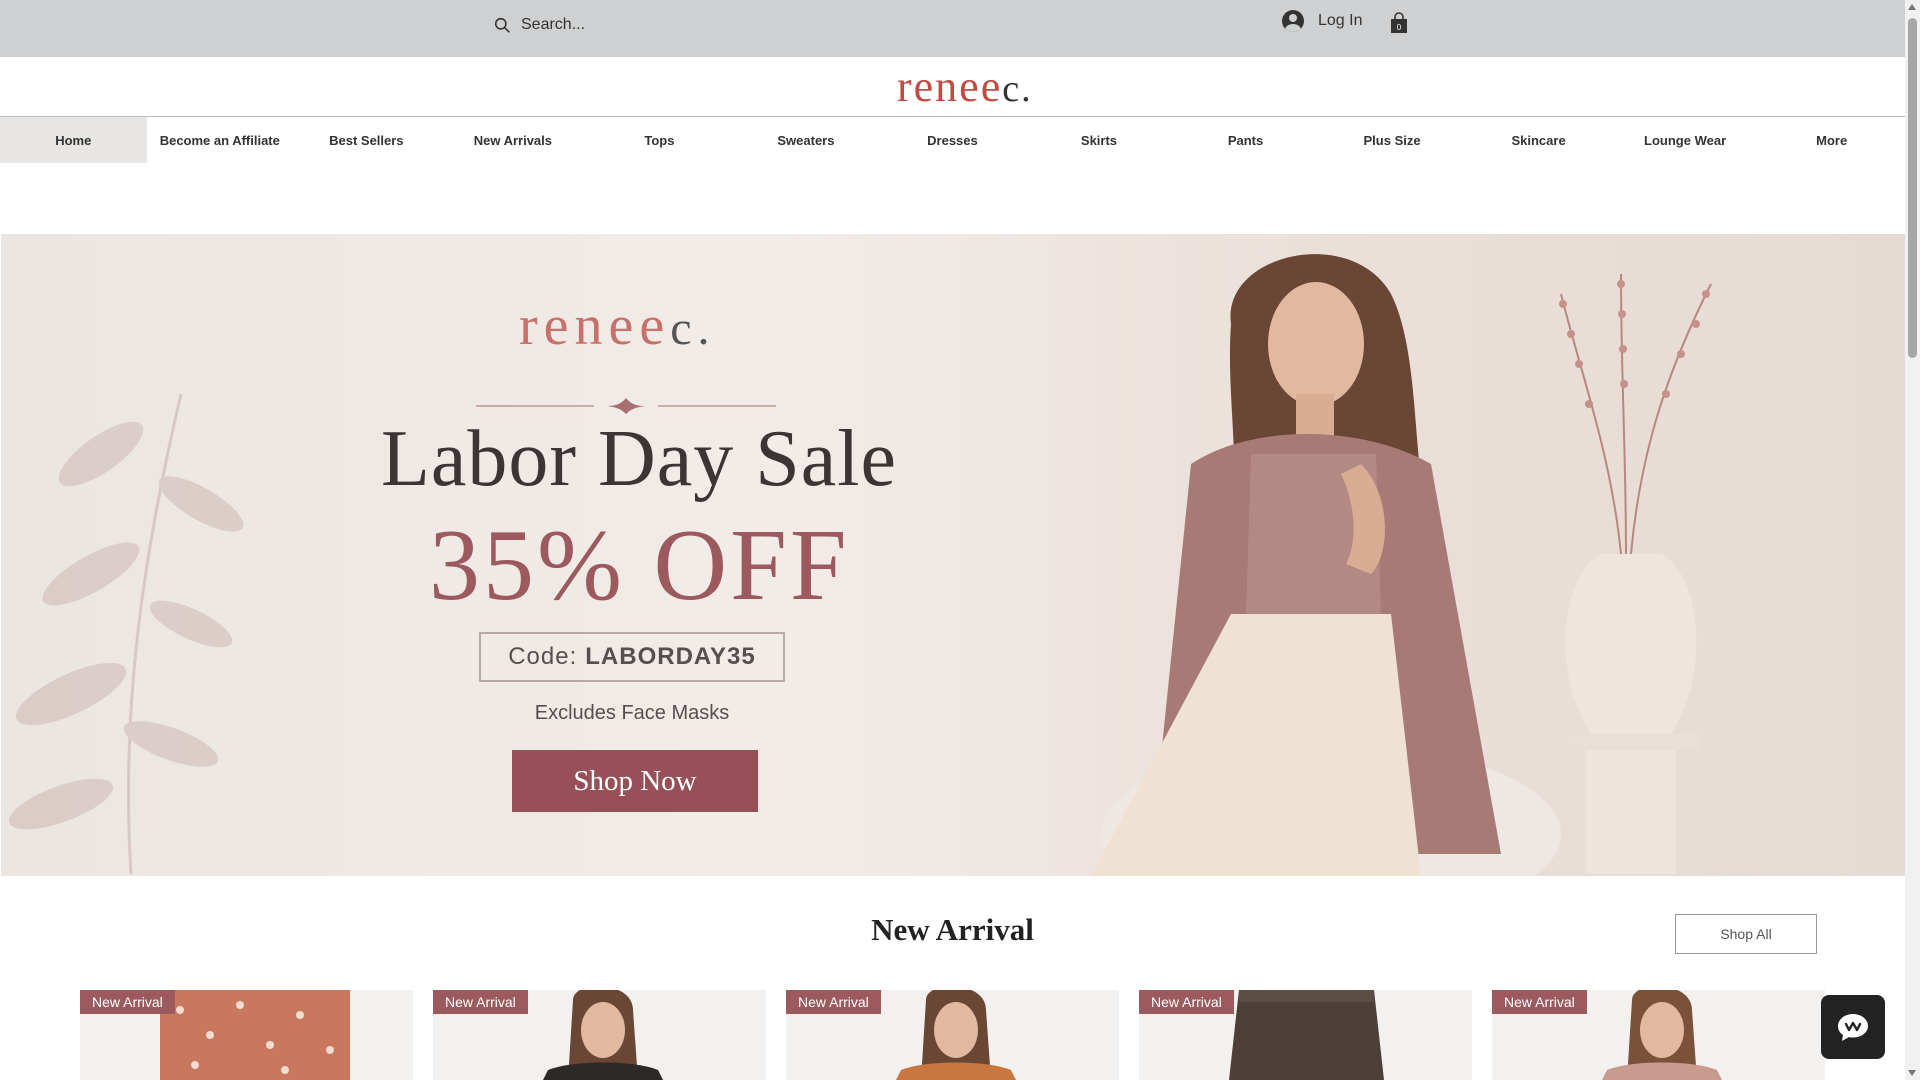 Image resolution: width=1920 pixels, height=1080 pixels. Describe the element at coordinates (626, 406) in the screenshot. I see `ornament-divider` at that location.